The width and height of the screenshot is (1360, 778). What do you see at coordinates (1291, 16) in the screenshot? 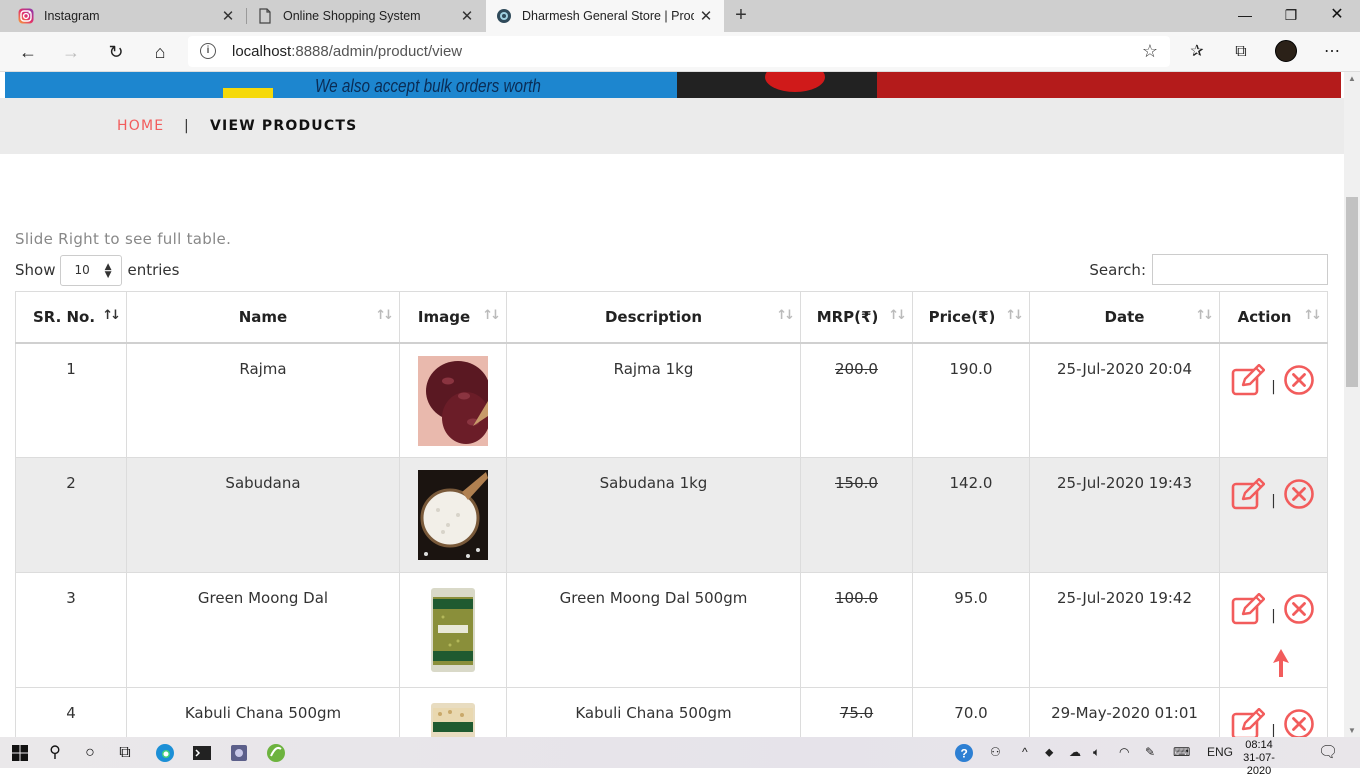
I see `restore-icon: ❐` at bounding box center [1291, 16].